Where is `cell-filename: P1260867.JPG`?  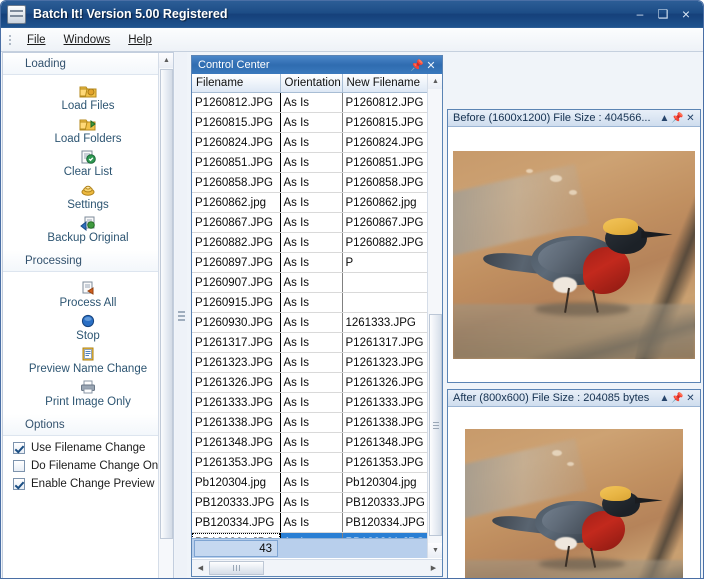 cell-filename: P1260867.JPG is located at coordinates (236, 222).